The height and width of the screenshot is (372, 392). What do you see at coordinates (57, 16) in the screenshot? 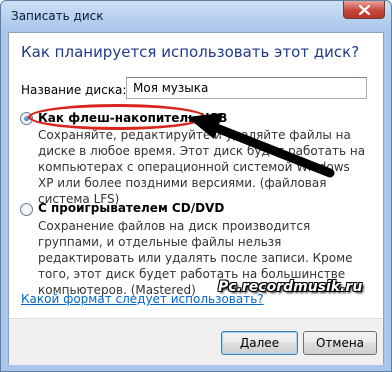
I see `window-title: Записать диск` at bounding box center [57, 16].